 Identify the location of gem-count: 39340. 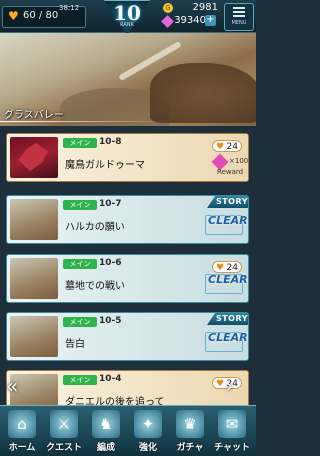
(190, 20).